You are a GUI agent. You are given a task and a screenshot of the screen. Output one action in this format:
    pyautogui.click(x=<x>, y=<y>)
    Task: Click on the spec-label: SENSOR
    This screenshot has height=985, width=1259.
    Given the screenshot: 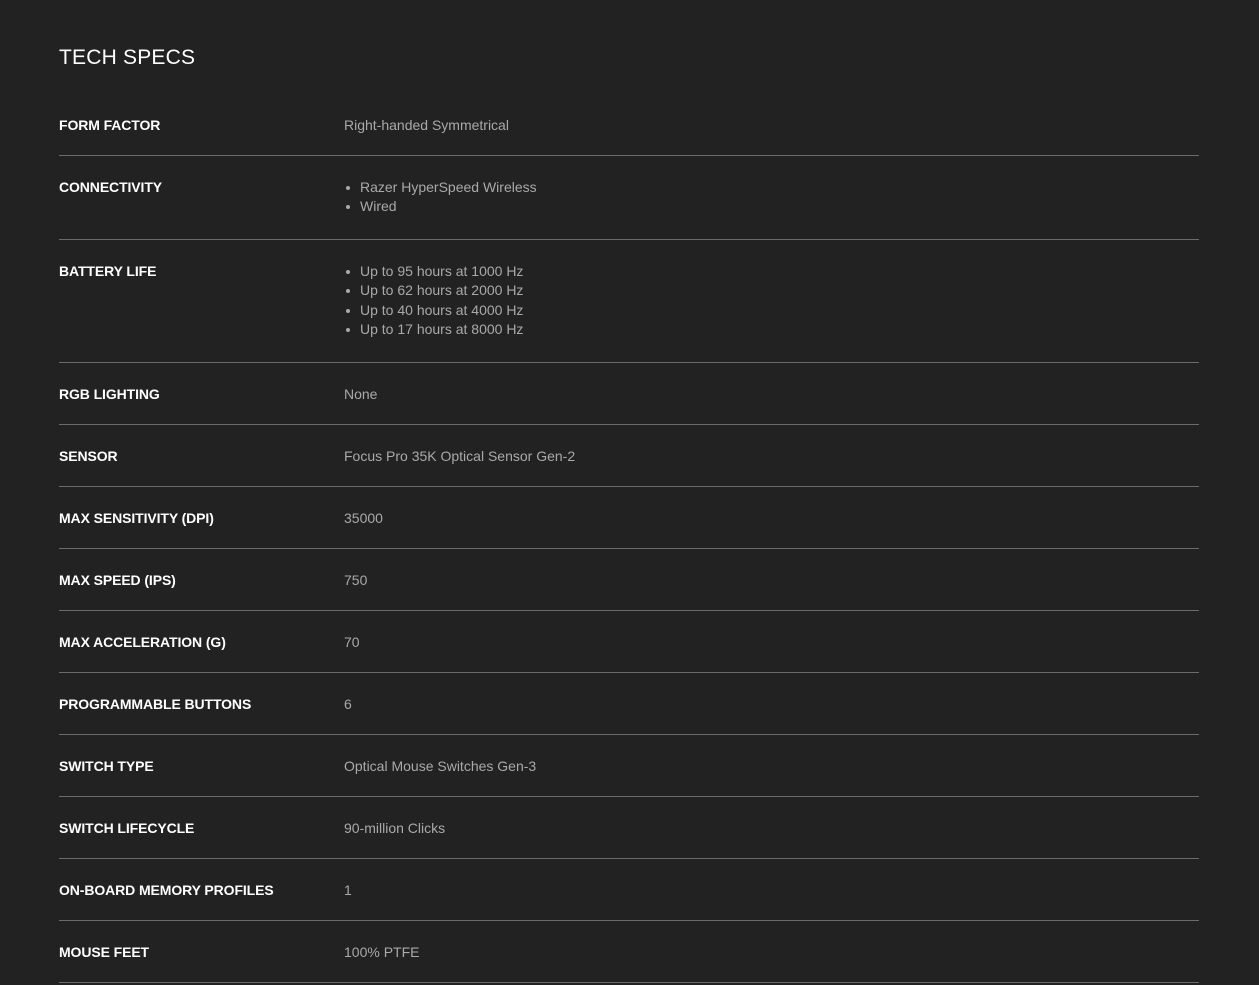 What is the action you would take?
    pyautogui.click(x=88, y=456)
    